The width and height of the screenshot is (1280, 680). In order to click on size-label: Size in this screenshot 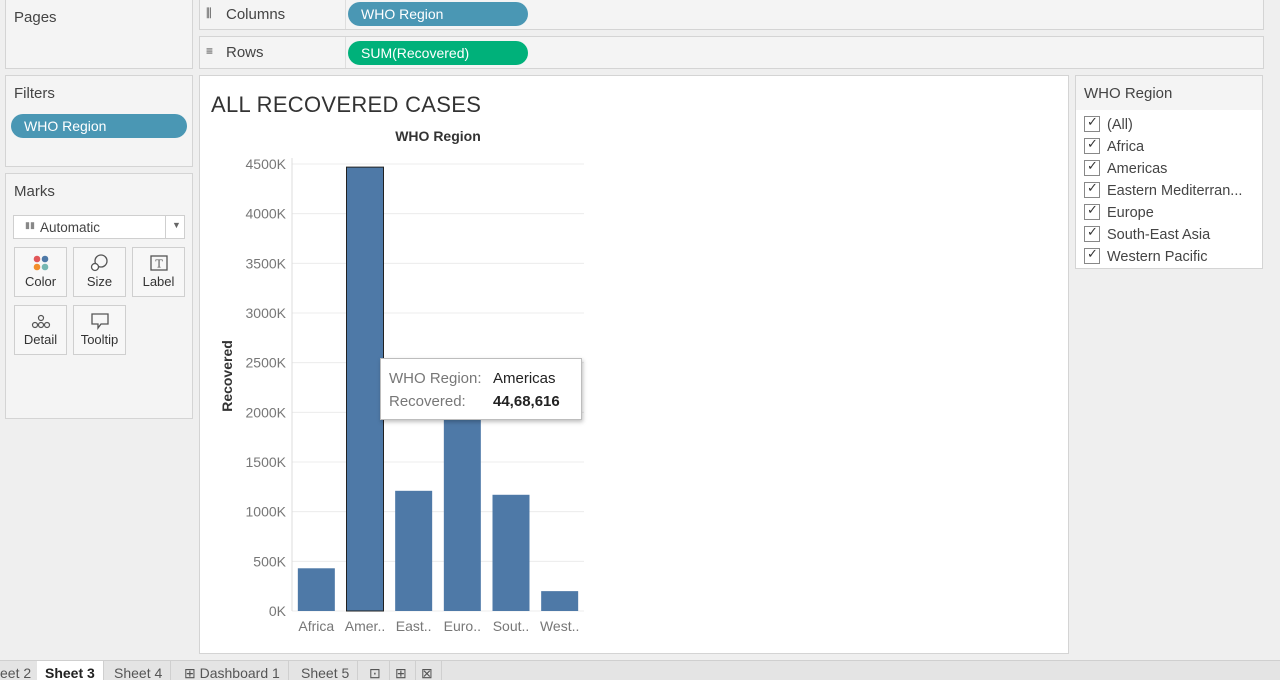, I will do `click(99, 281)`.